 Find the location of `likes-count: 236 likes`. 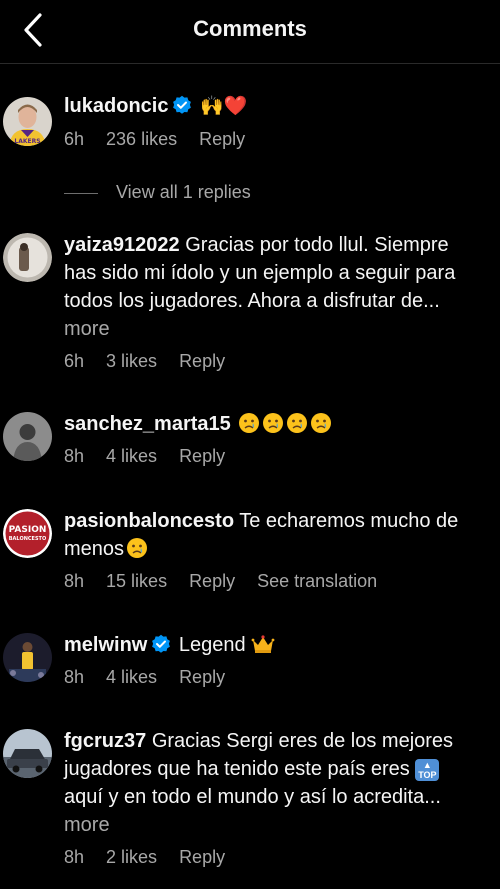

likes-count: 236 likes is located at coordinates (141, 139).